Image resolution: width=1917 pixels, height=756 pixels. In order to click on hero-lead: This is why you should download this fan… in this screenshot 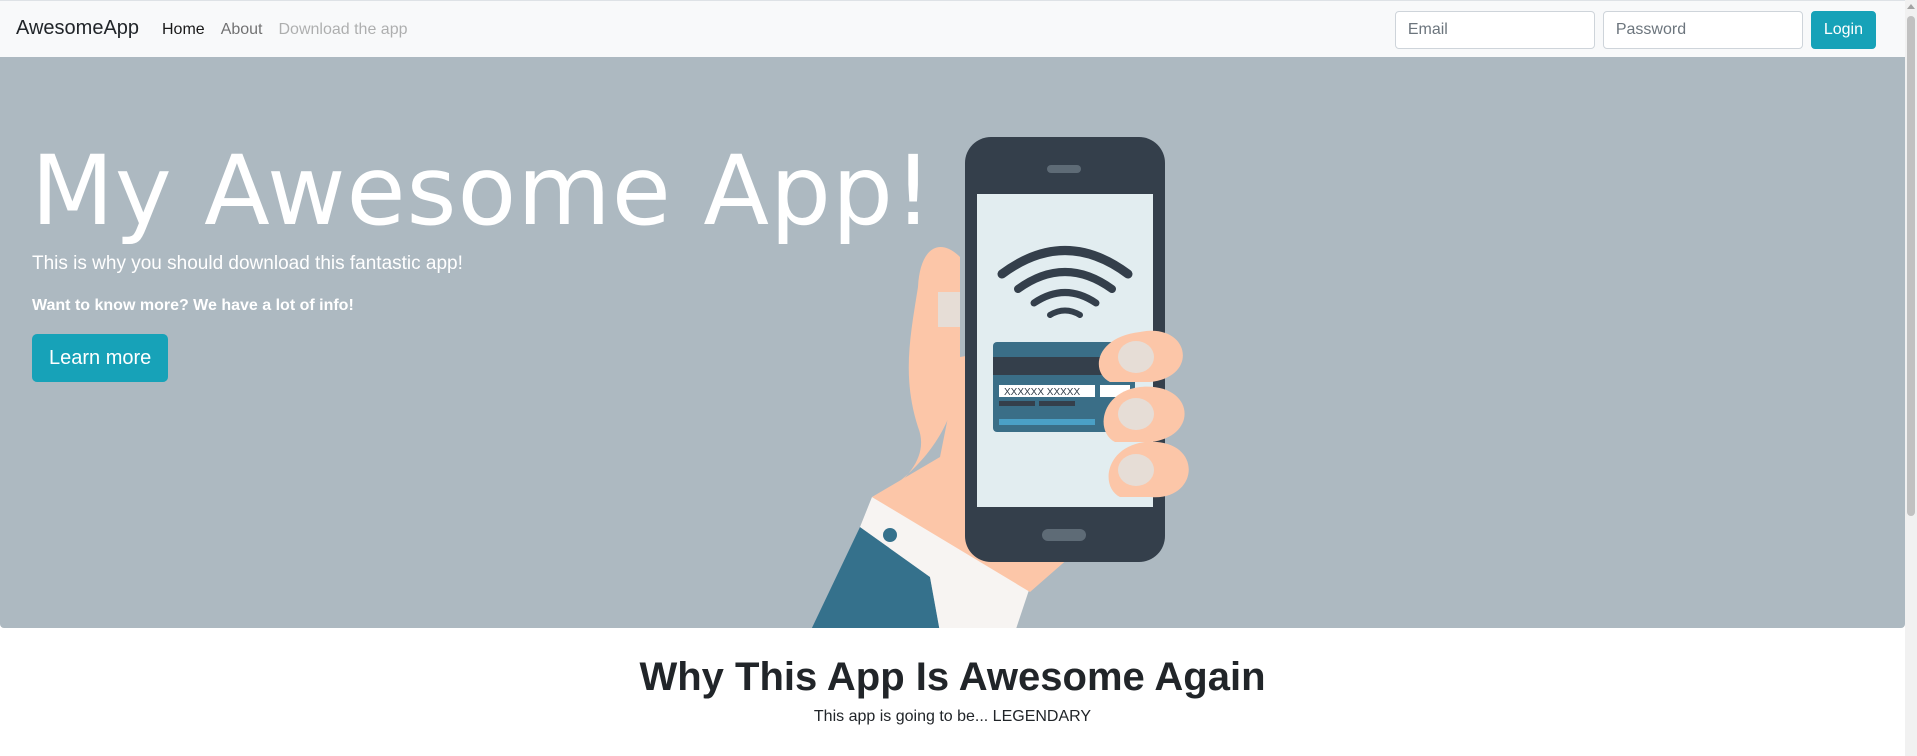, I will do `click(247, 263)`.